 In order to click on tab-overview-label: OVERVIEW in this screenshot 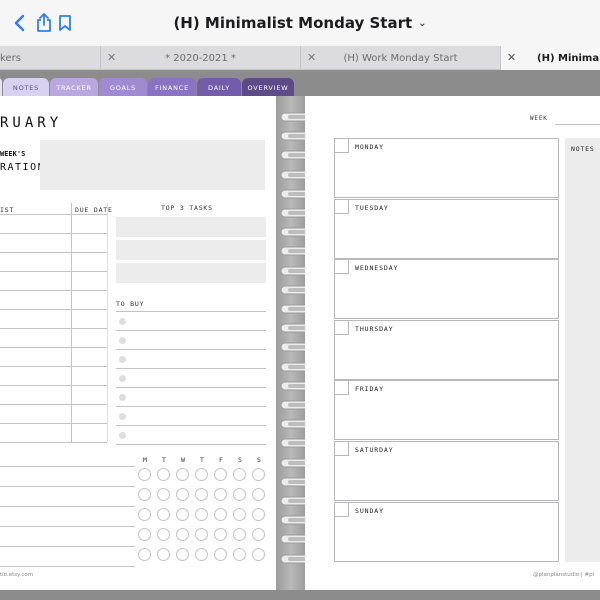, I will do `click(268, 88)`.